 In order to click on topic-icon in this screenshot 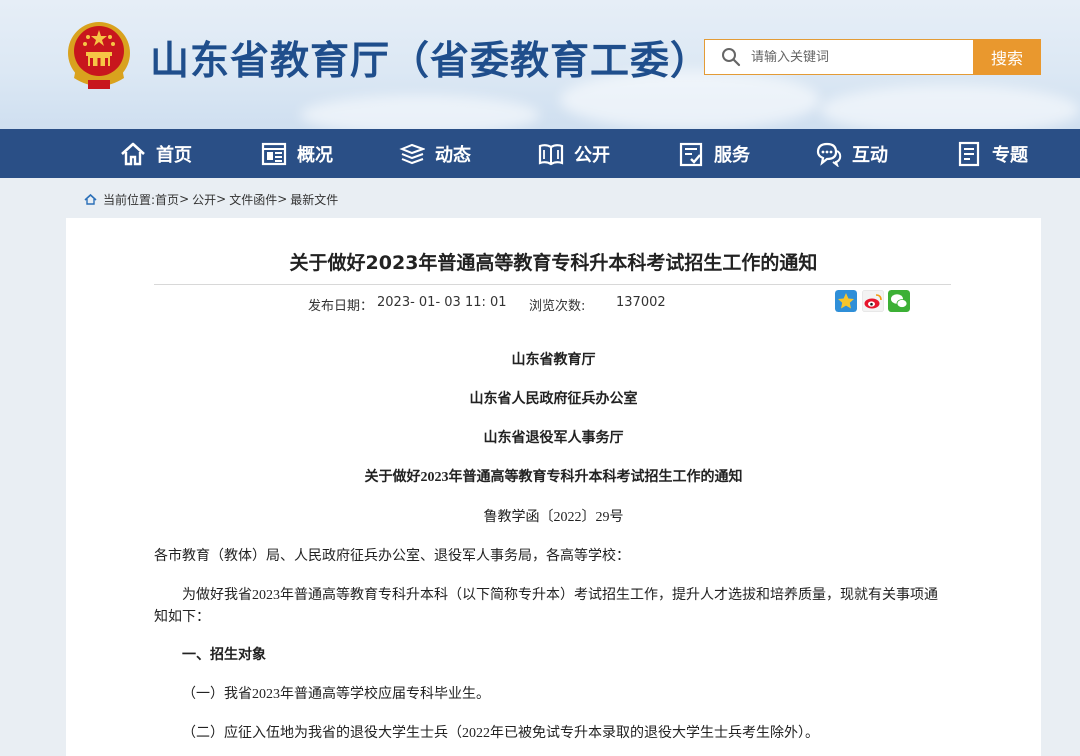, I will do `click(969, 153)`.